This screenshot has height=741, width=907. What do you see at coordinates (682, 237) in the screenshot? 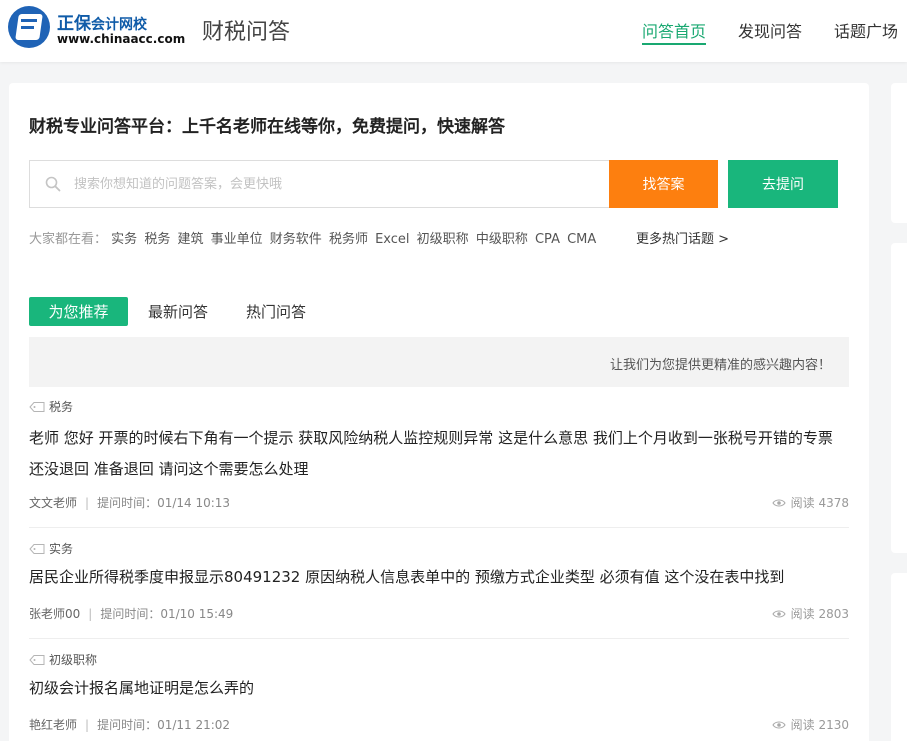
I see `more-hot-topics-link: 更多热门话题 >` at bounding box center [682, 237].